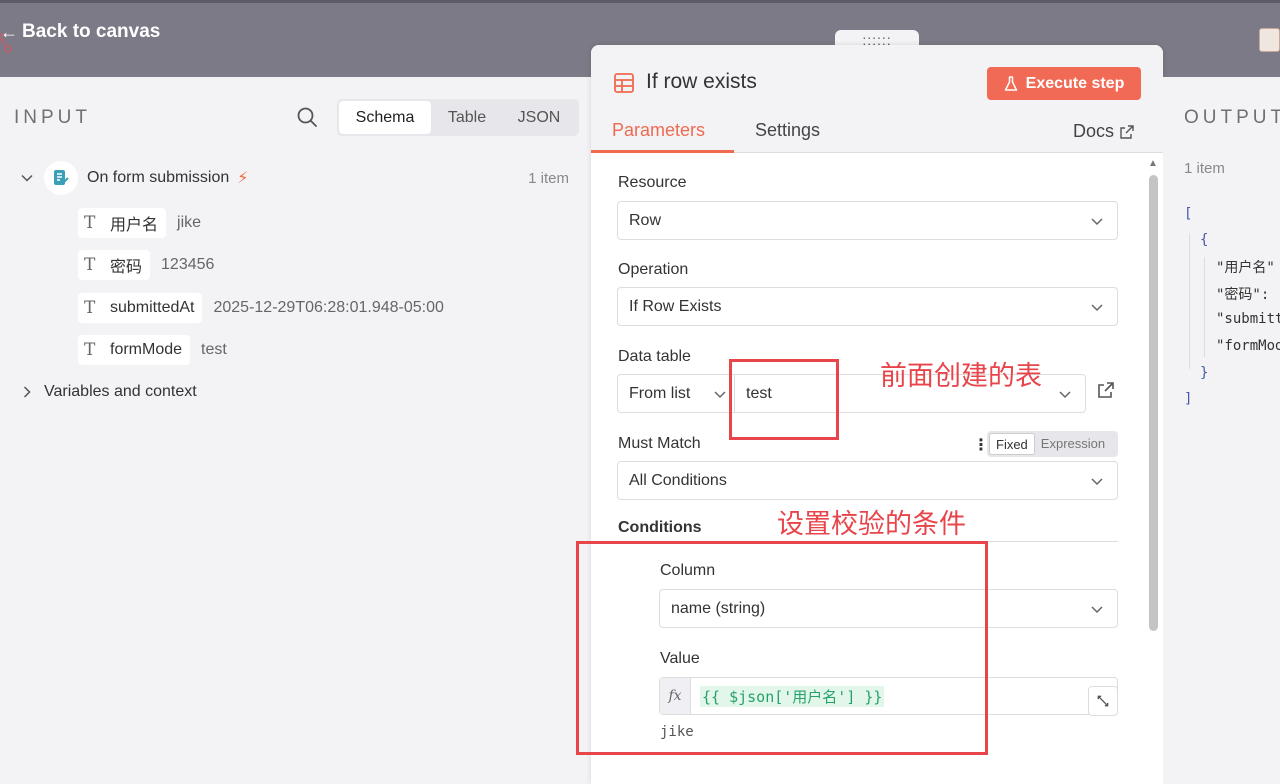 The image size is (1280, 784). What do you see at coordinates (52, 117) in the screenshot?
I see `input-panel-title: INPUT` at bounding box center [52, 117].